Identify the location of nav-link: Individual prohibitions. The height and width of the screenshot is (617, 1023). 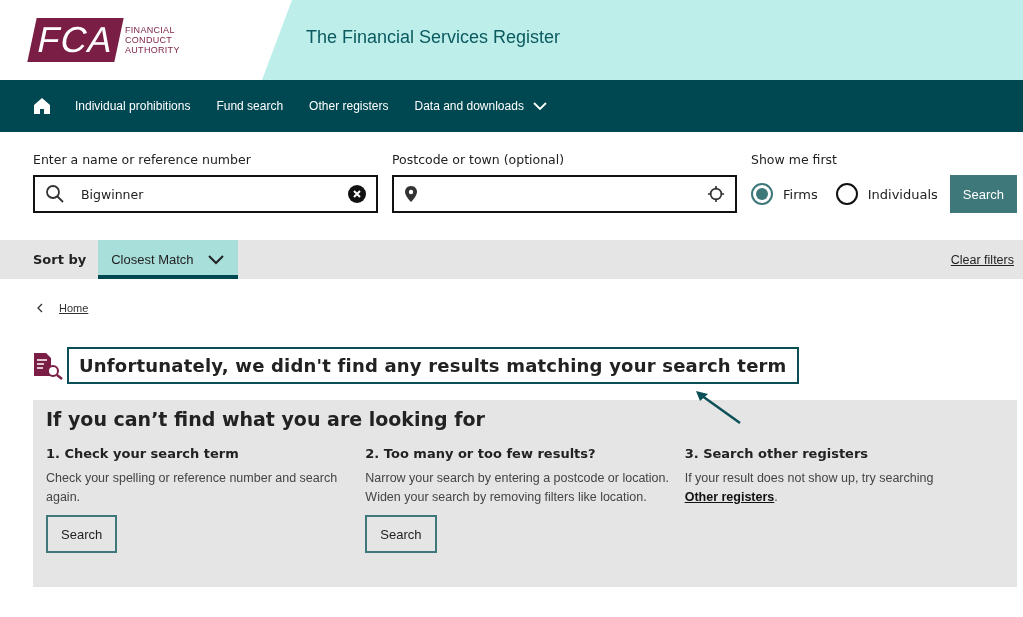
(133, 106).